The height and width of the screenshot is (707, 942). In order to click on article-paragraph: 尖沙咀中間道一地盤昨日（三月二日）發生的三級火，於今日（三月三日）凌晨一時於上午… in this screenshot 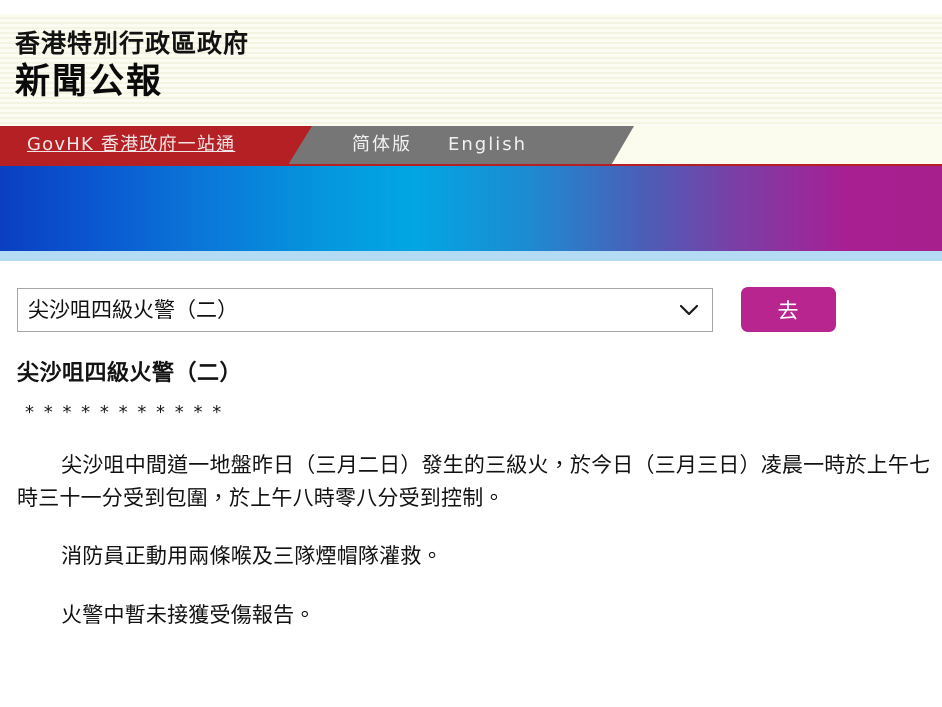, I will do `click(474, 481)`.